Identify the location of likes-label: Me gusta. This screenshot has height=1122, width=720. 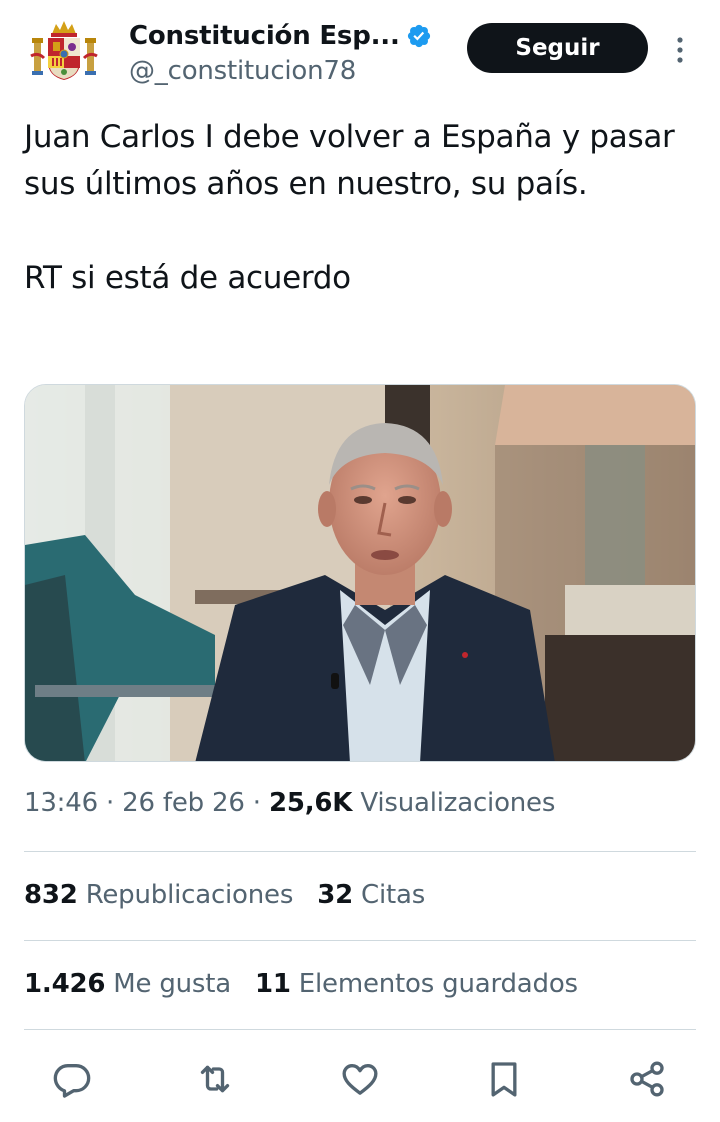
(172, 984).